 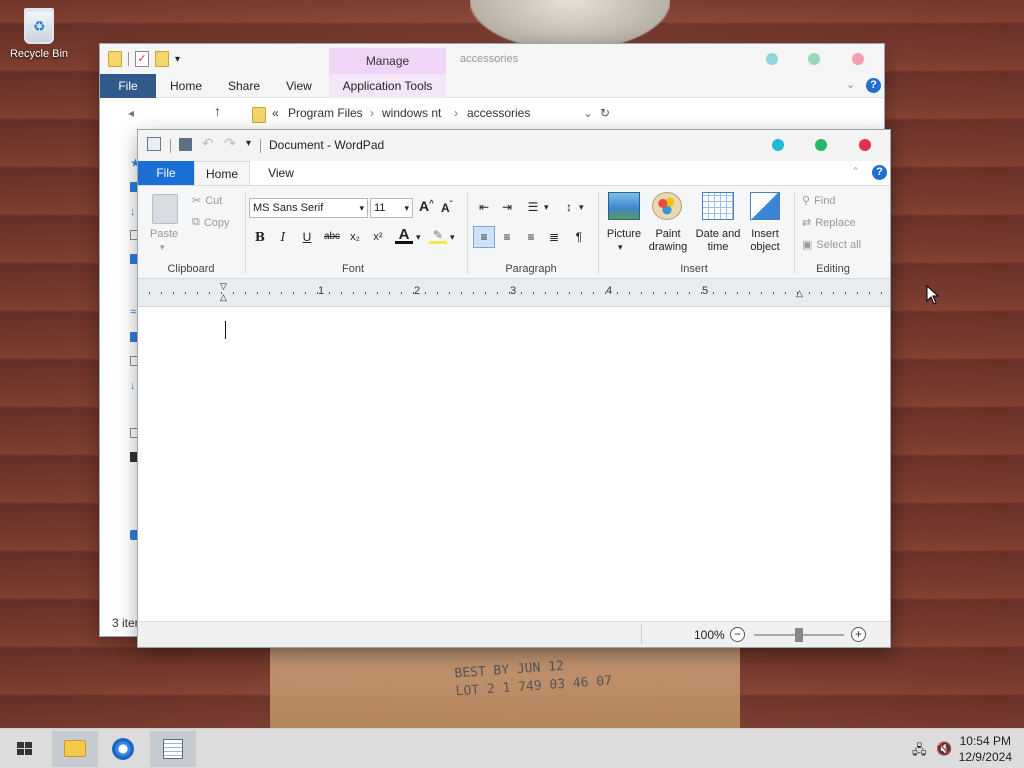 What do you see at coordinates (387, 86) in the screenshot?
I see `tab-application-tools: Application Tools` at bounding box center [387, 86].